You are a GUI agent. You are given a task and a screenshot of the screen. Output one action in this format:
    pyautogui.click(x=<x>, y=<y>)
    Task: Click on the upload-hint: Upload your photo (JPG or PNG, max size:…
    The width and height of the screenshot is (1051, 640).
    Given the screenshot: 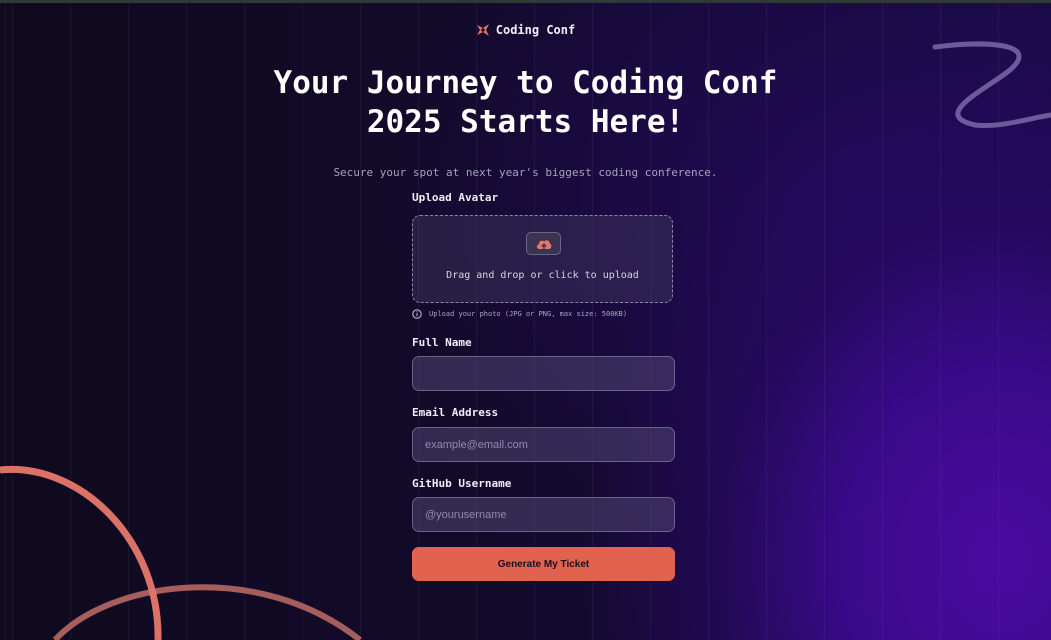 What is the action you would take?
    pyautogui.click(x=519, y=314)
    